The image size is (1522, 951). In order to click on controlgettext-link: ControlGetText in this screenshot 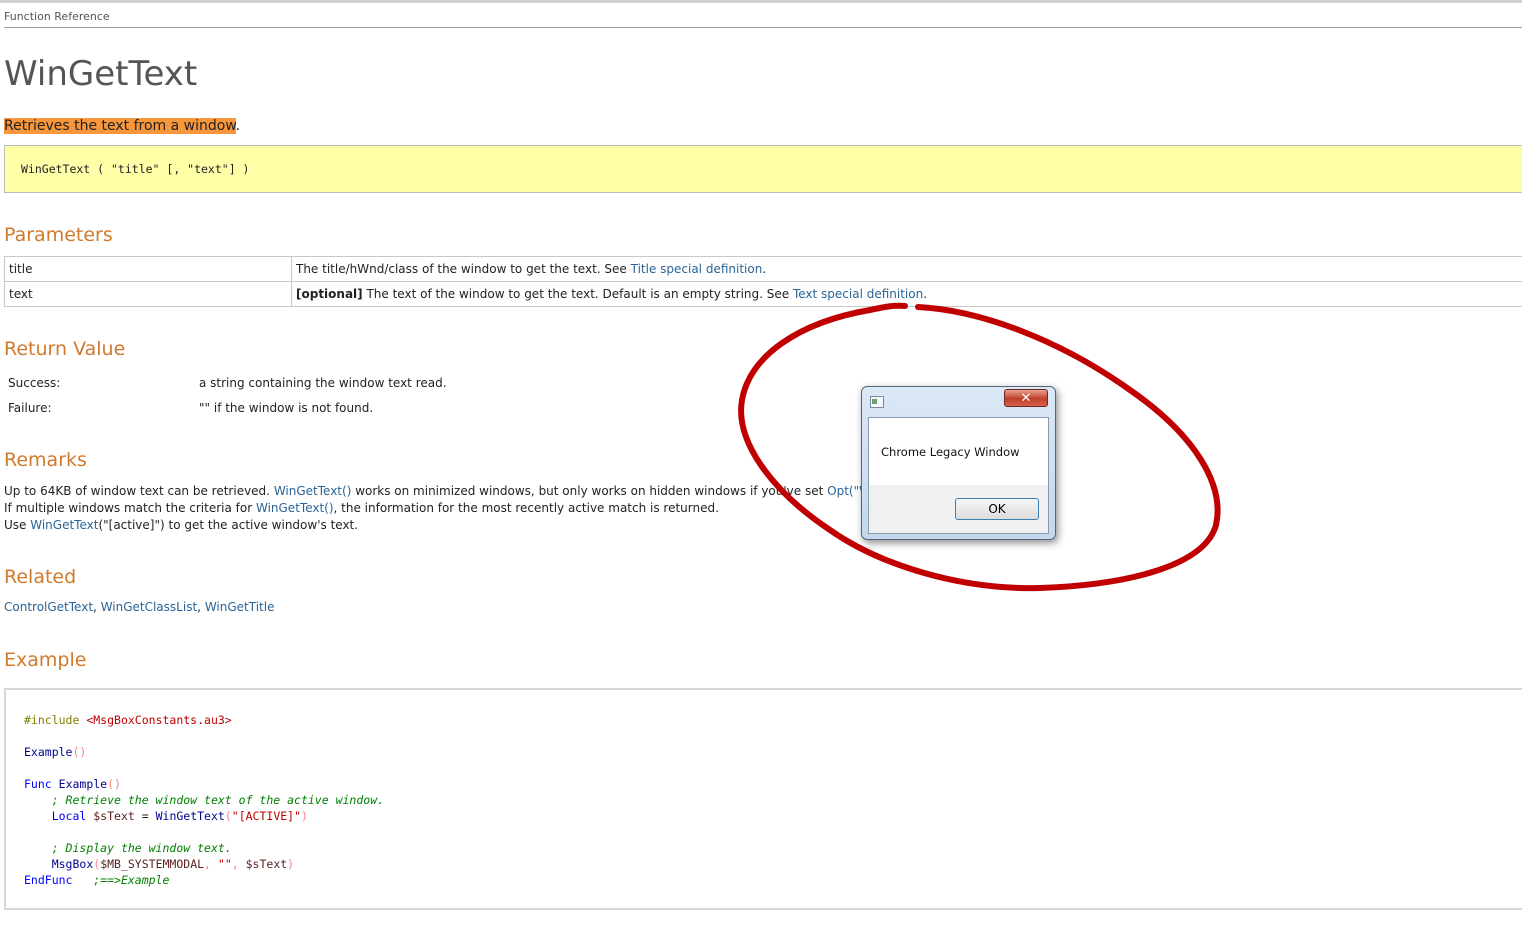, I will do `click(48, 607)`.